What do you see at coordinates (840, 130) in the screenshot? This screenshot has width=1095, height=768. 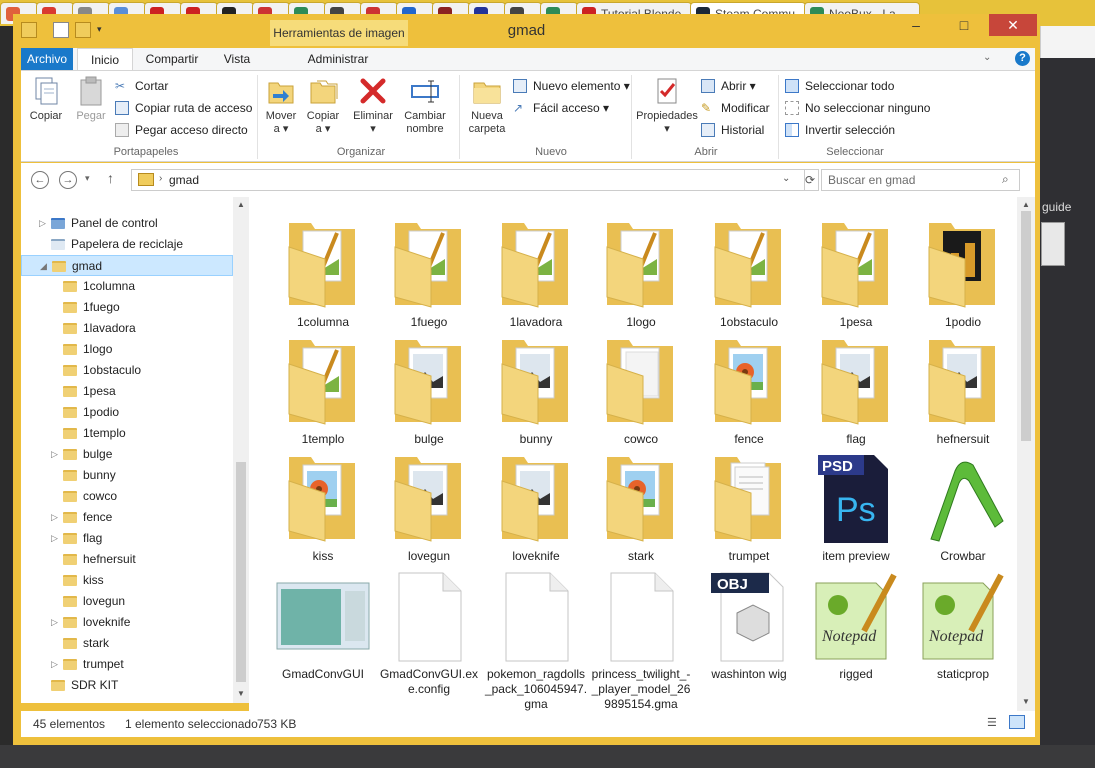 I see `invert-selection-button: Invertir selección` at bounding box center [840, 130].